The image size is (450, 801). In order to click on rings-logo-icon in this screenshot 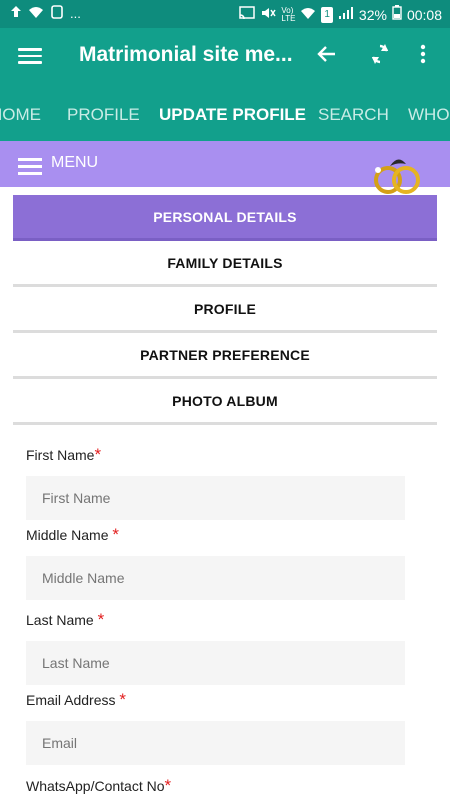, I will do `click(400, 177)`.